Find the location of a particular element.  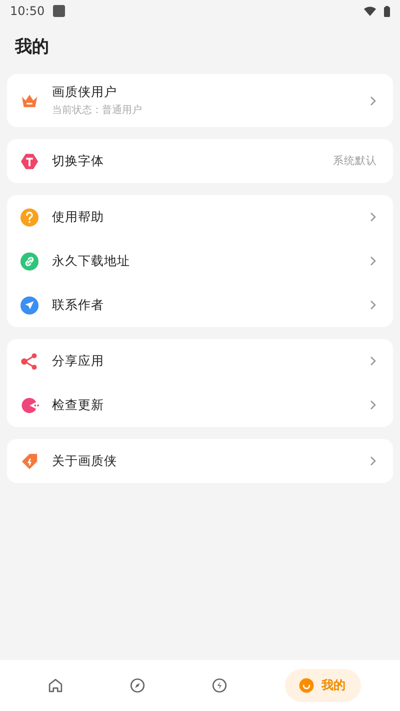

item-value: 系统默认 is located at coordinates (355, 161).